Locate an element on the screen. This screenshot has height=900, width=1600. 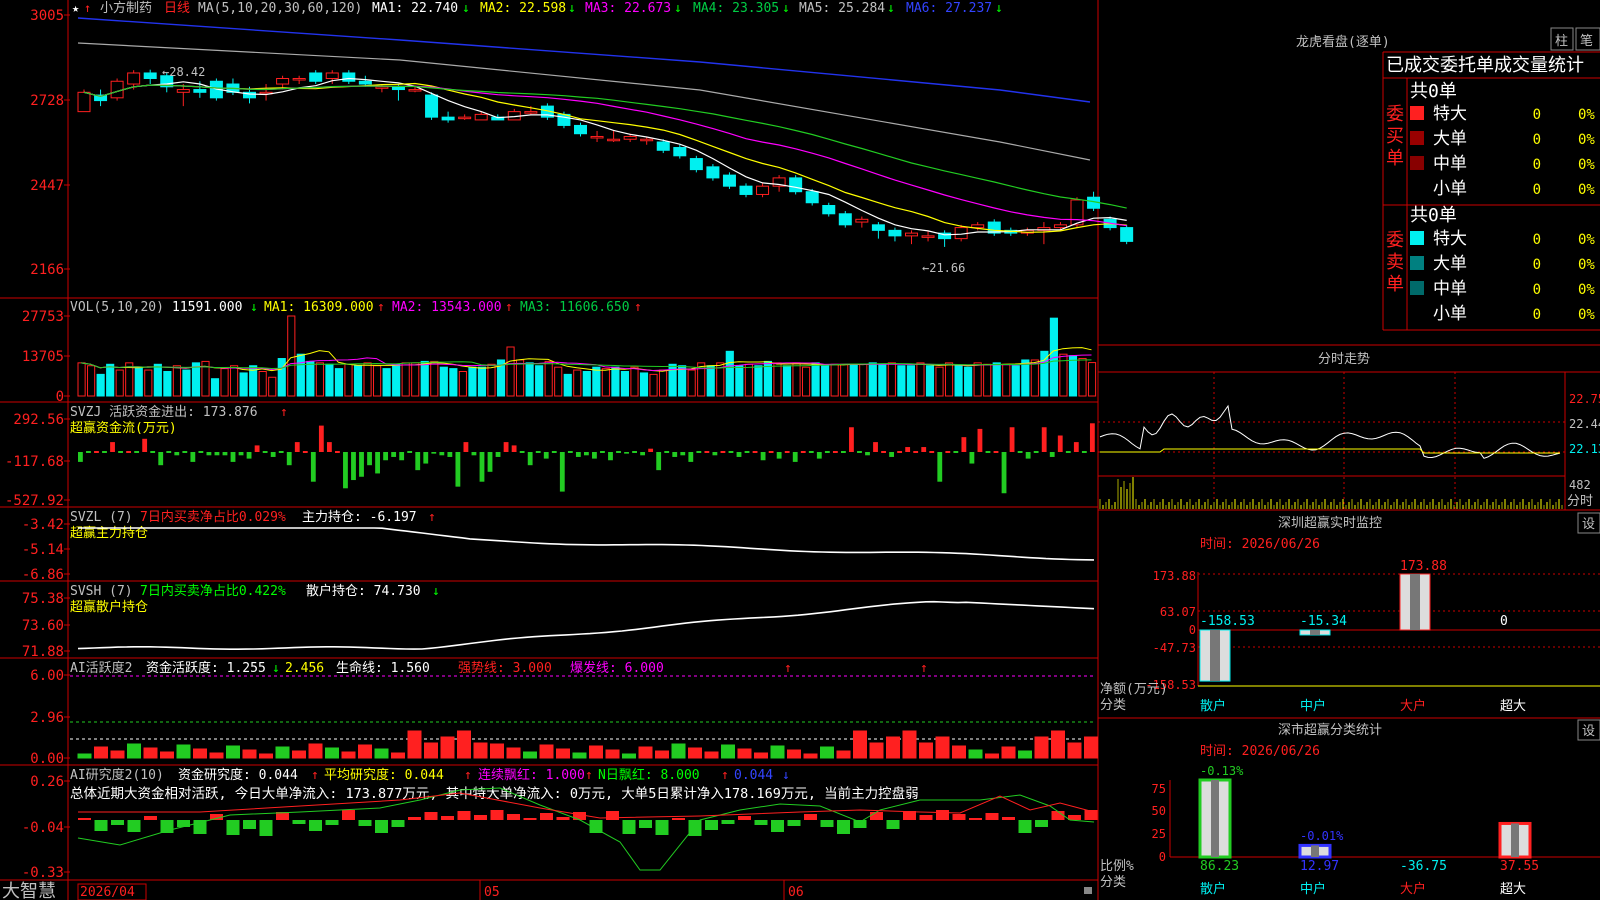
vol-ma1-arrow-icon: ↑ is located at coordinates (381, 307).